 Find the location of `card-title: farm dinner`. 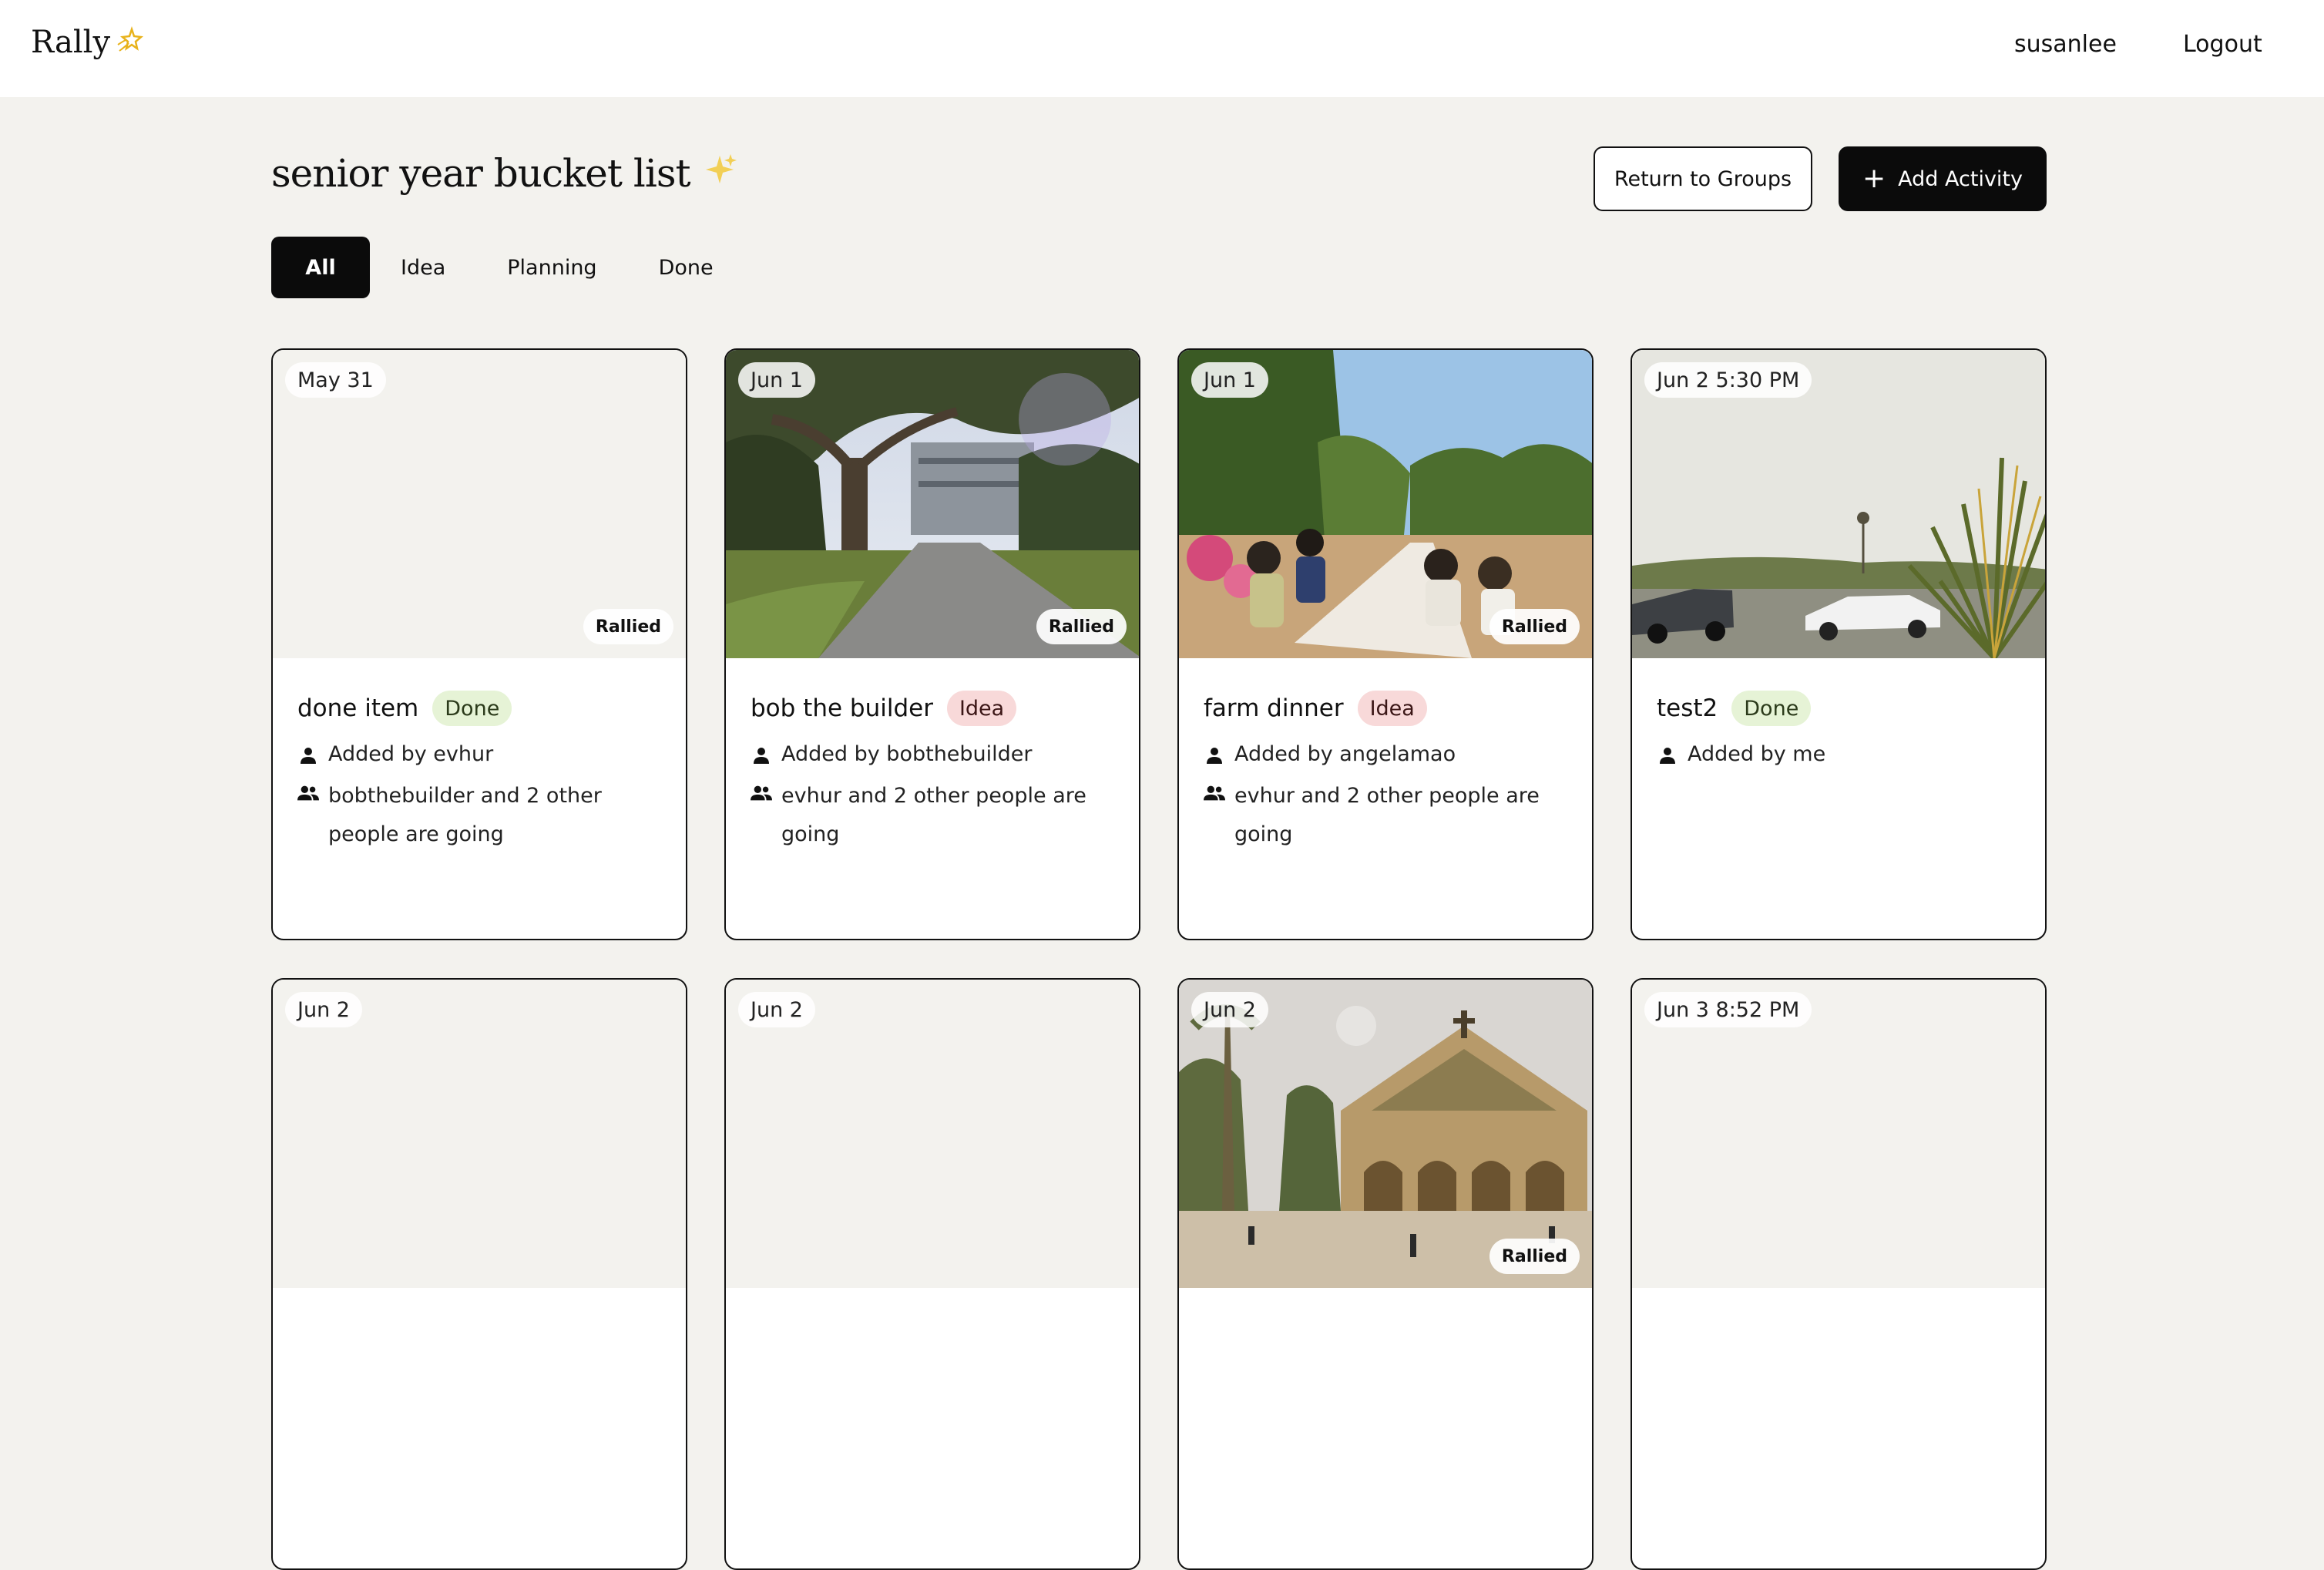

card-title: farm dinner is located at coordinates (1274, 708).